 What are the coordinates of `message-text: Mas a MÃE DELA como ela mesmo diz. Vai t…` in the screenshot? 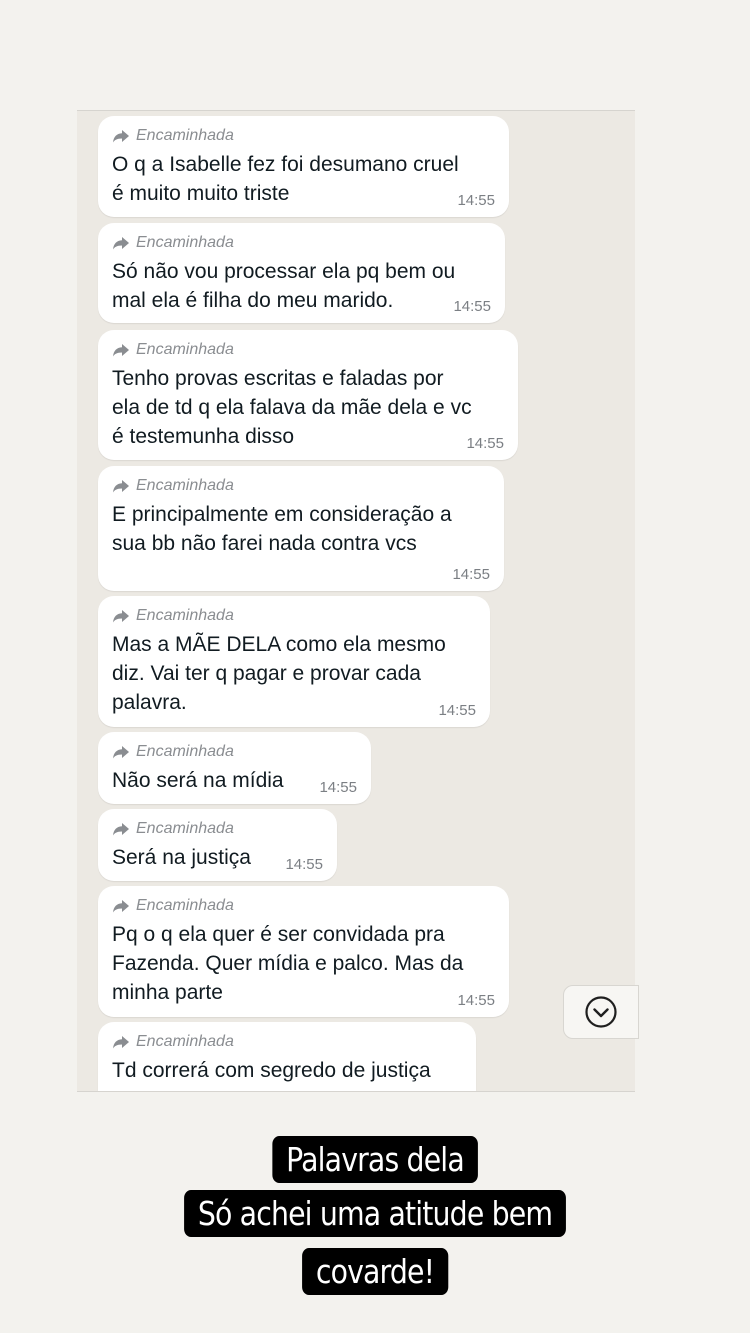 It's located at (279, 673).